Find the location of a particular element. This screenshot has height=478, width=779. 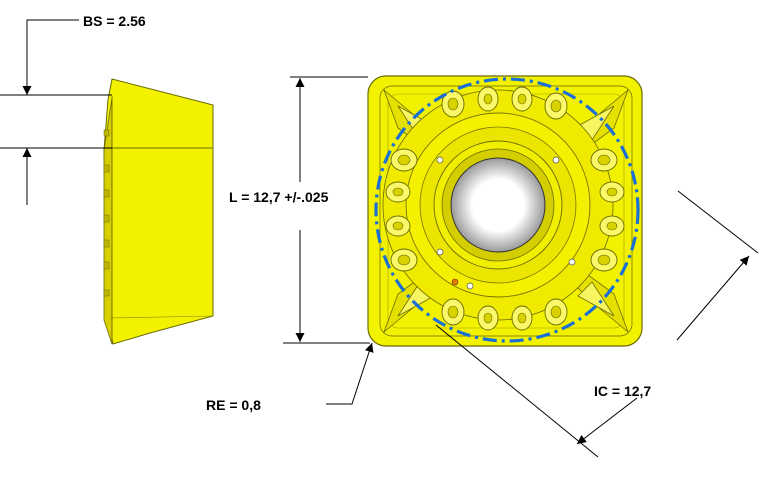

bs-label: BS = 2.56 is located at coordinates (114, 21).